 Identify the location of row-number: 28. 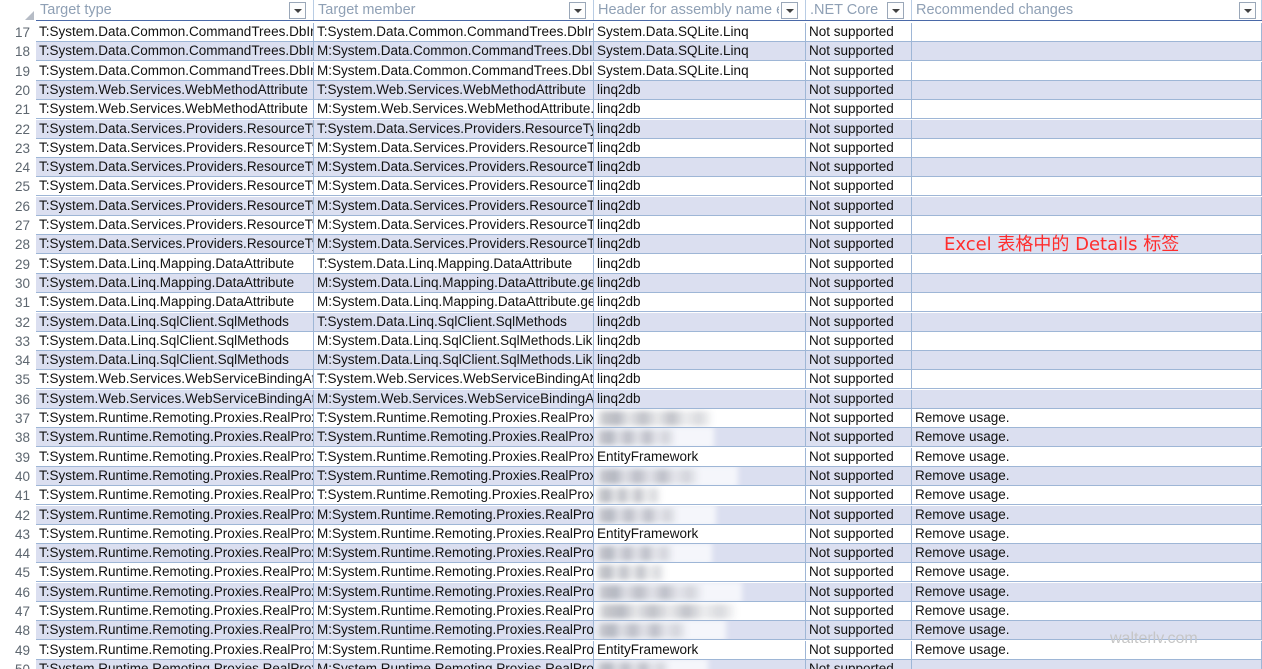
(18, 245).